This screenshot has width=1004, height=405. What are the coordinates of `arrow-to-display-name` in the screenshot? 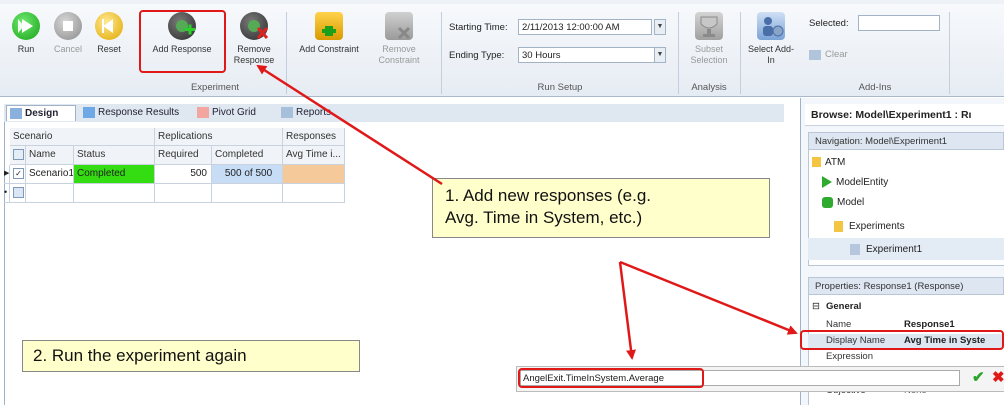 It's located at (708, 297).